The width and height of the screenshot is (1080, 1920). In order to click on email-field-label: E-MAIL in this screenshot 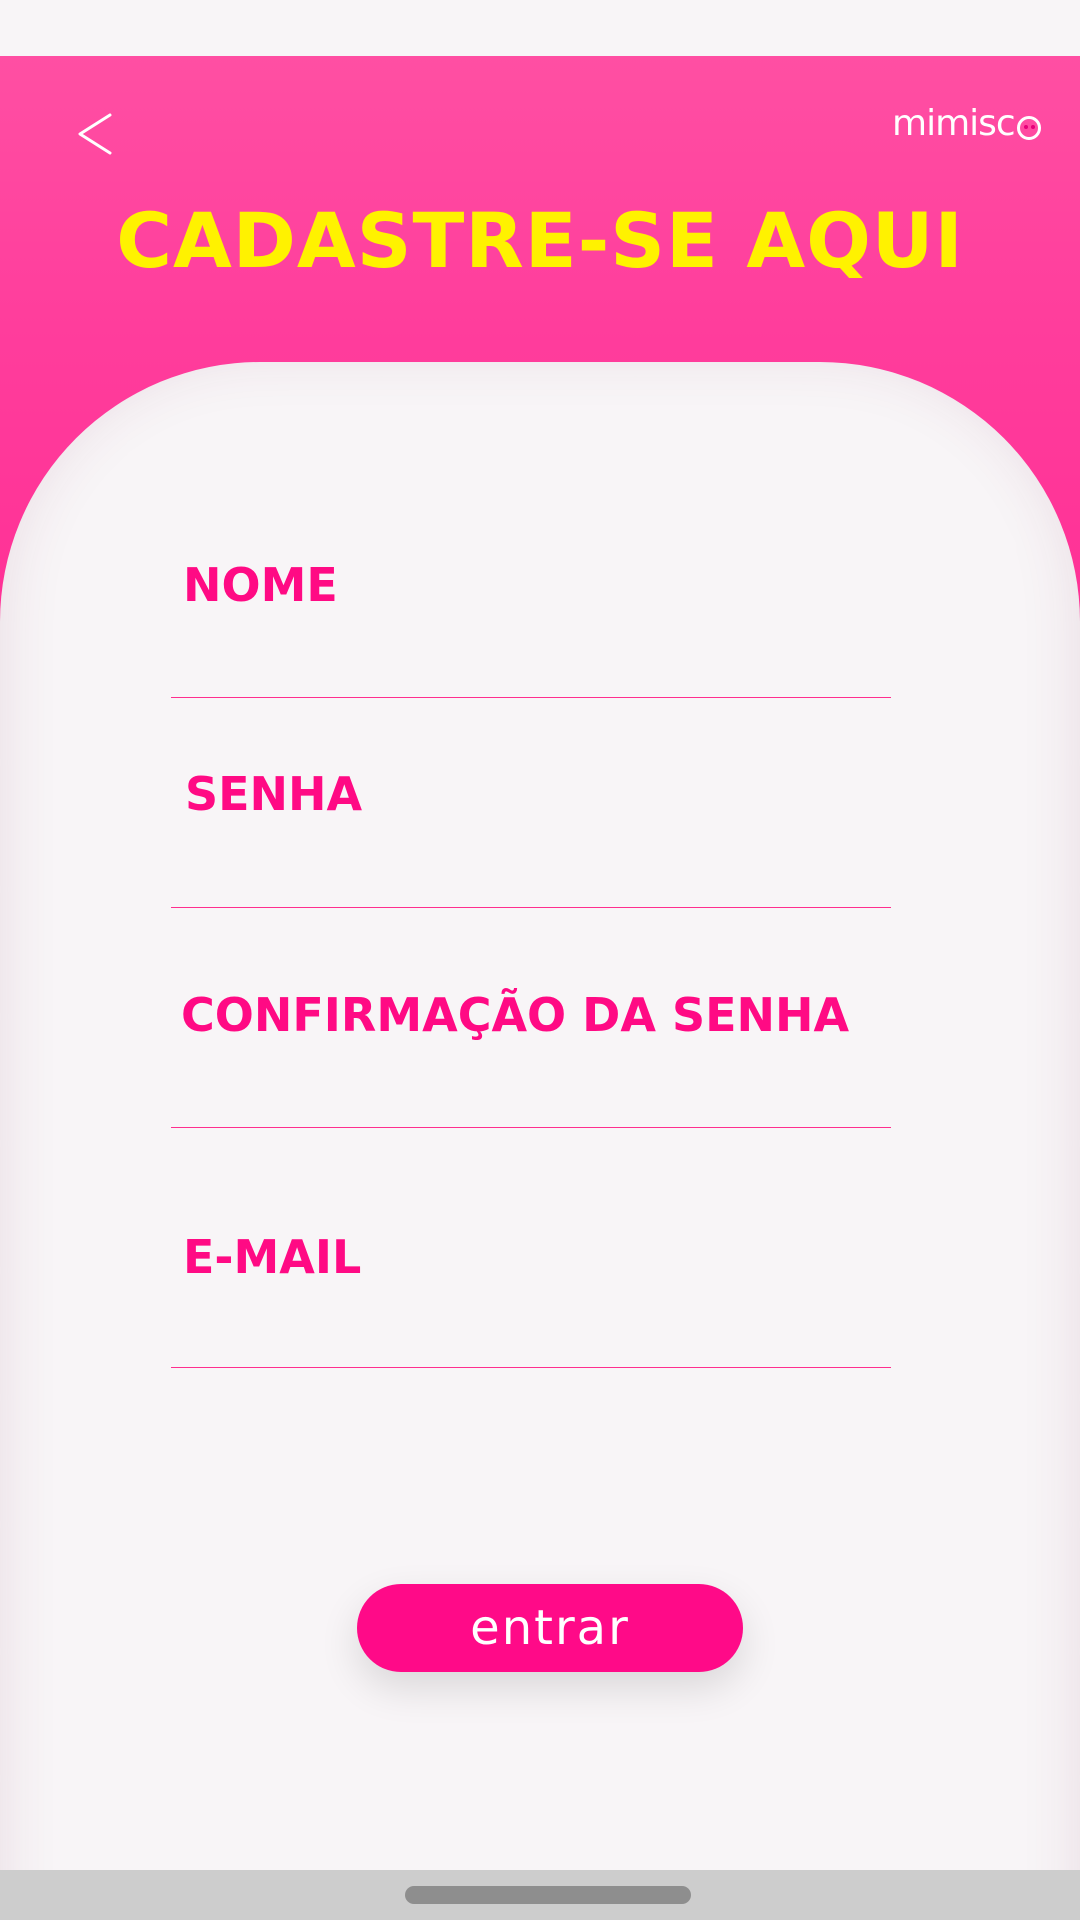, I will do `click(272, 1257)`.